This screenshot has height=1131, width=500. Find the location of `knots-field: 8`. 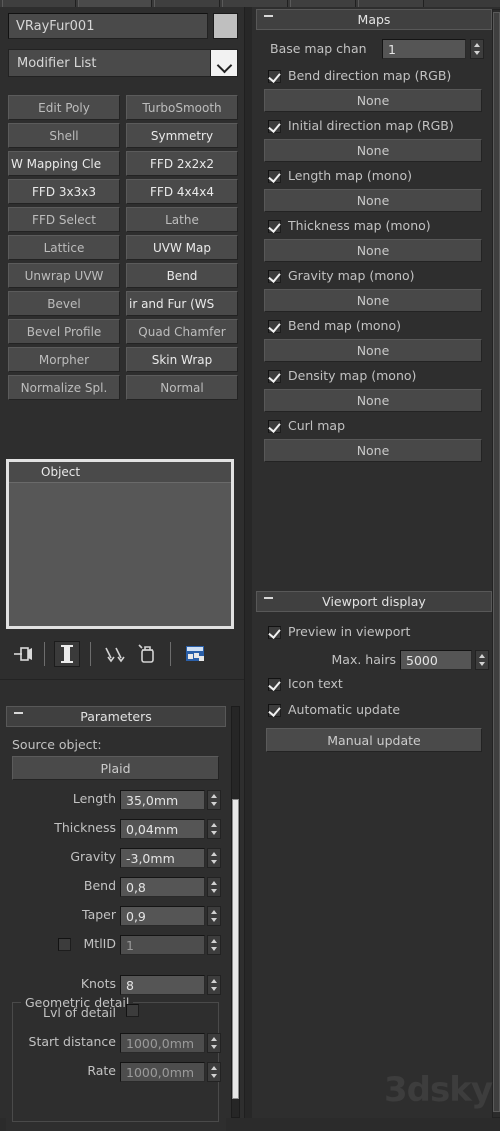

knots-field: 8 is located at coordinates (162, 985).